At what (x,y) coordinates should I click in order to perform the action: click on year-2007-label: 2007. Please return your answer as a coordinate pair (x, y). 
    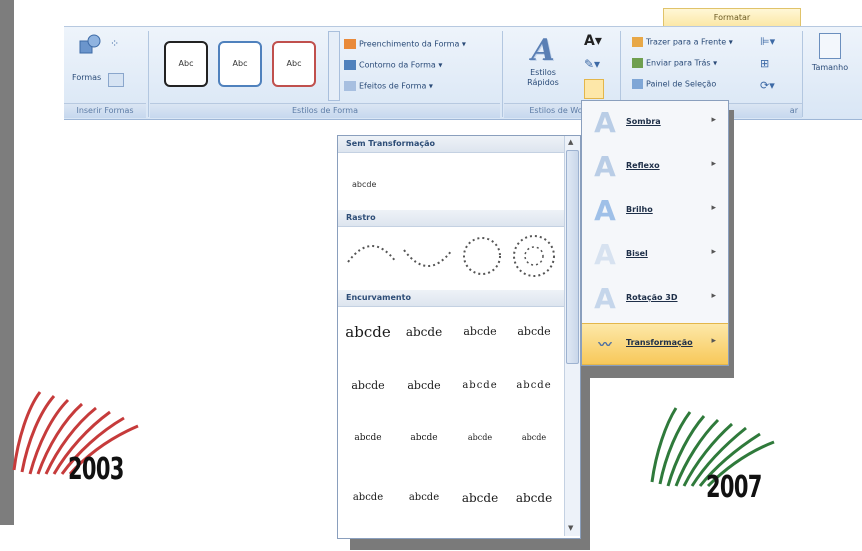
    Looking at the image, I should click on (734, 487).